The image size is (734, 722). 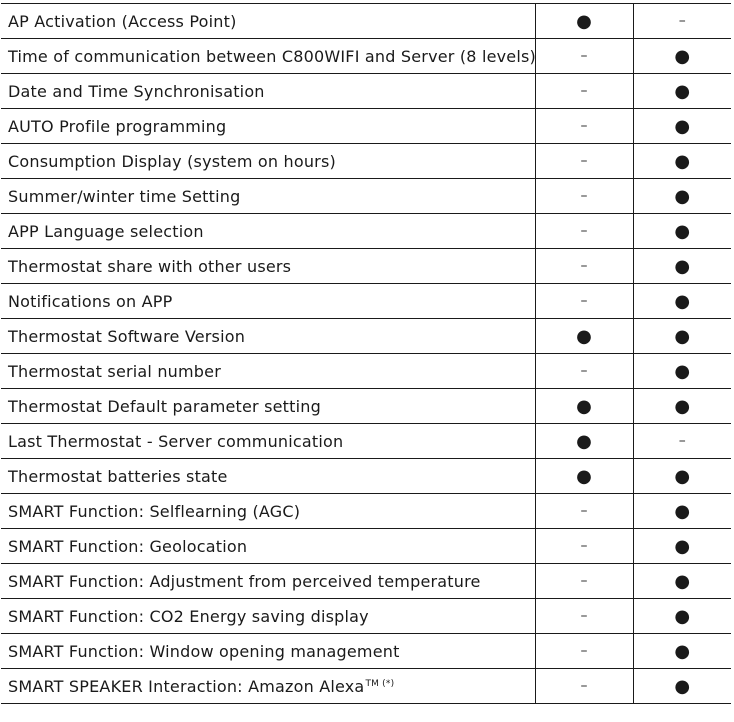 What do you see at coordinates (150, 266) in the screenshot?
I see `feature-label: Thermostat share with other users` at bounding box center [150, 266].